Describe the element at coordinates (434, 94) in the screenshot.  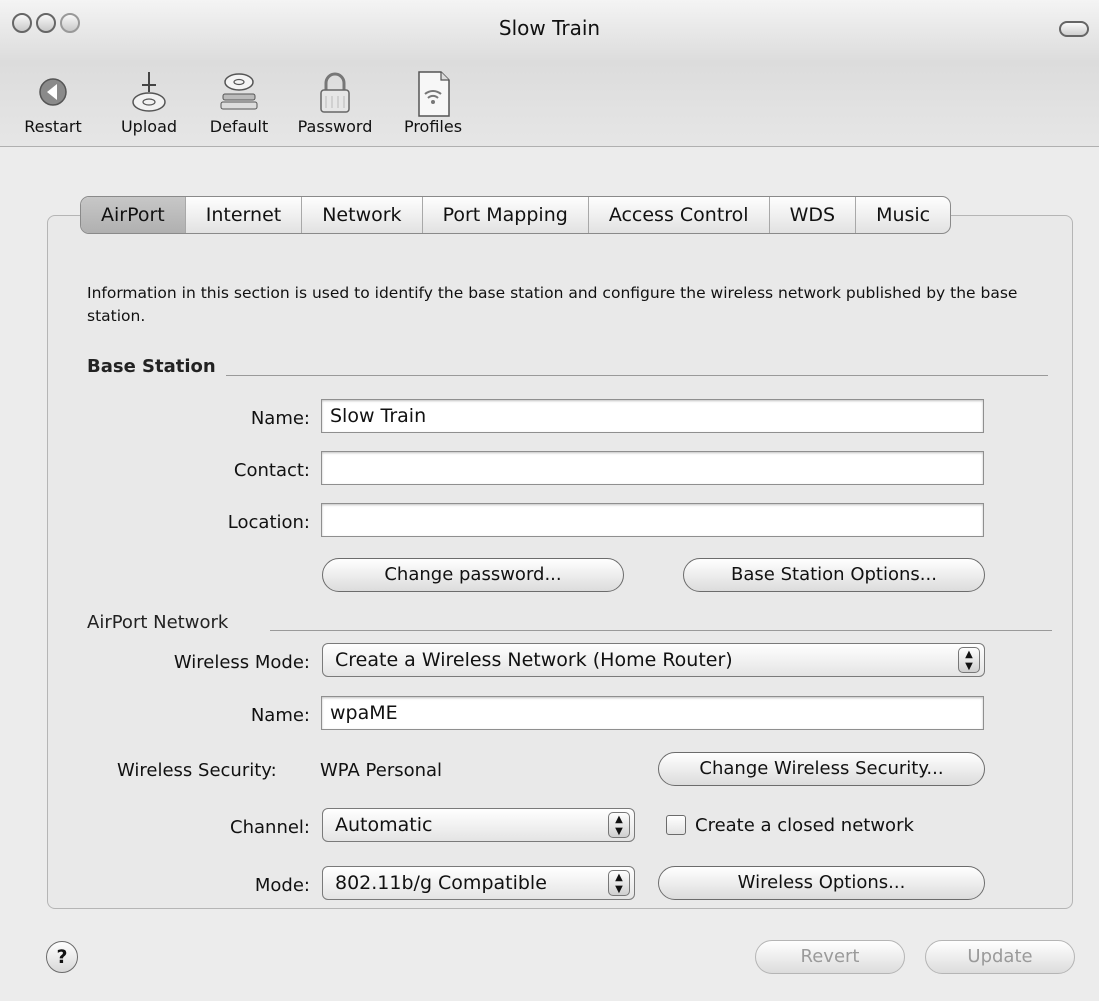
I see `profiles-icon` at that location.